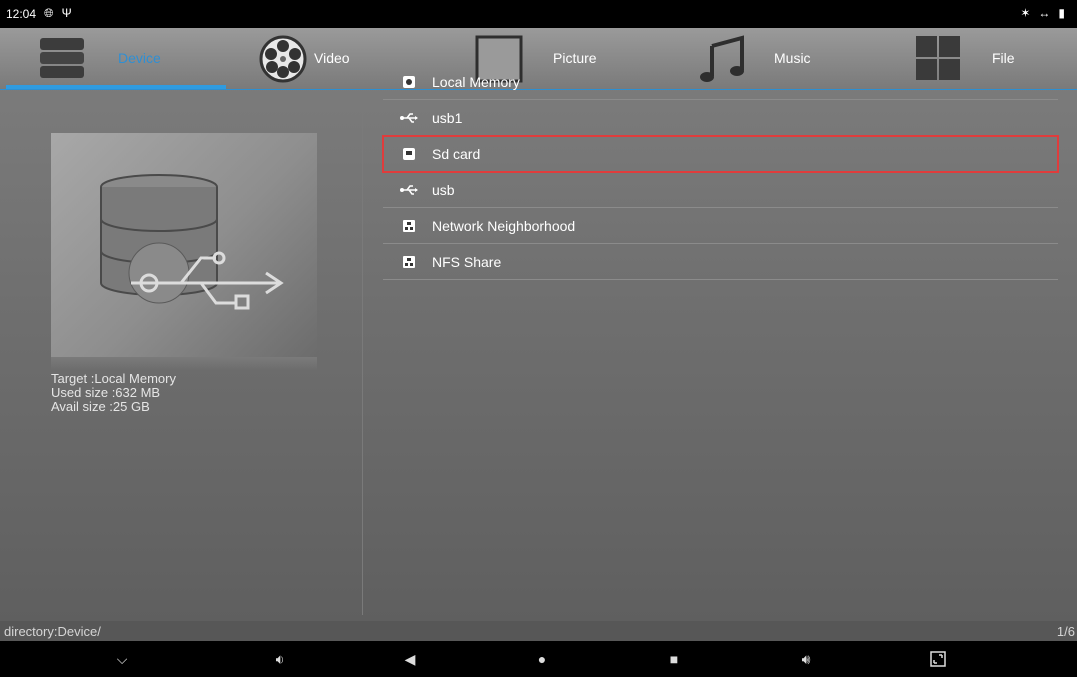 The width and height of the screenshot is (1077, 677). I want to click on database-usb-icon, so click(192, 242).